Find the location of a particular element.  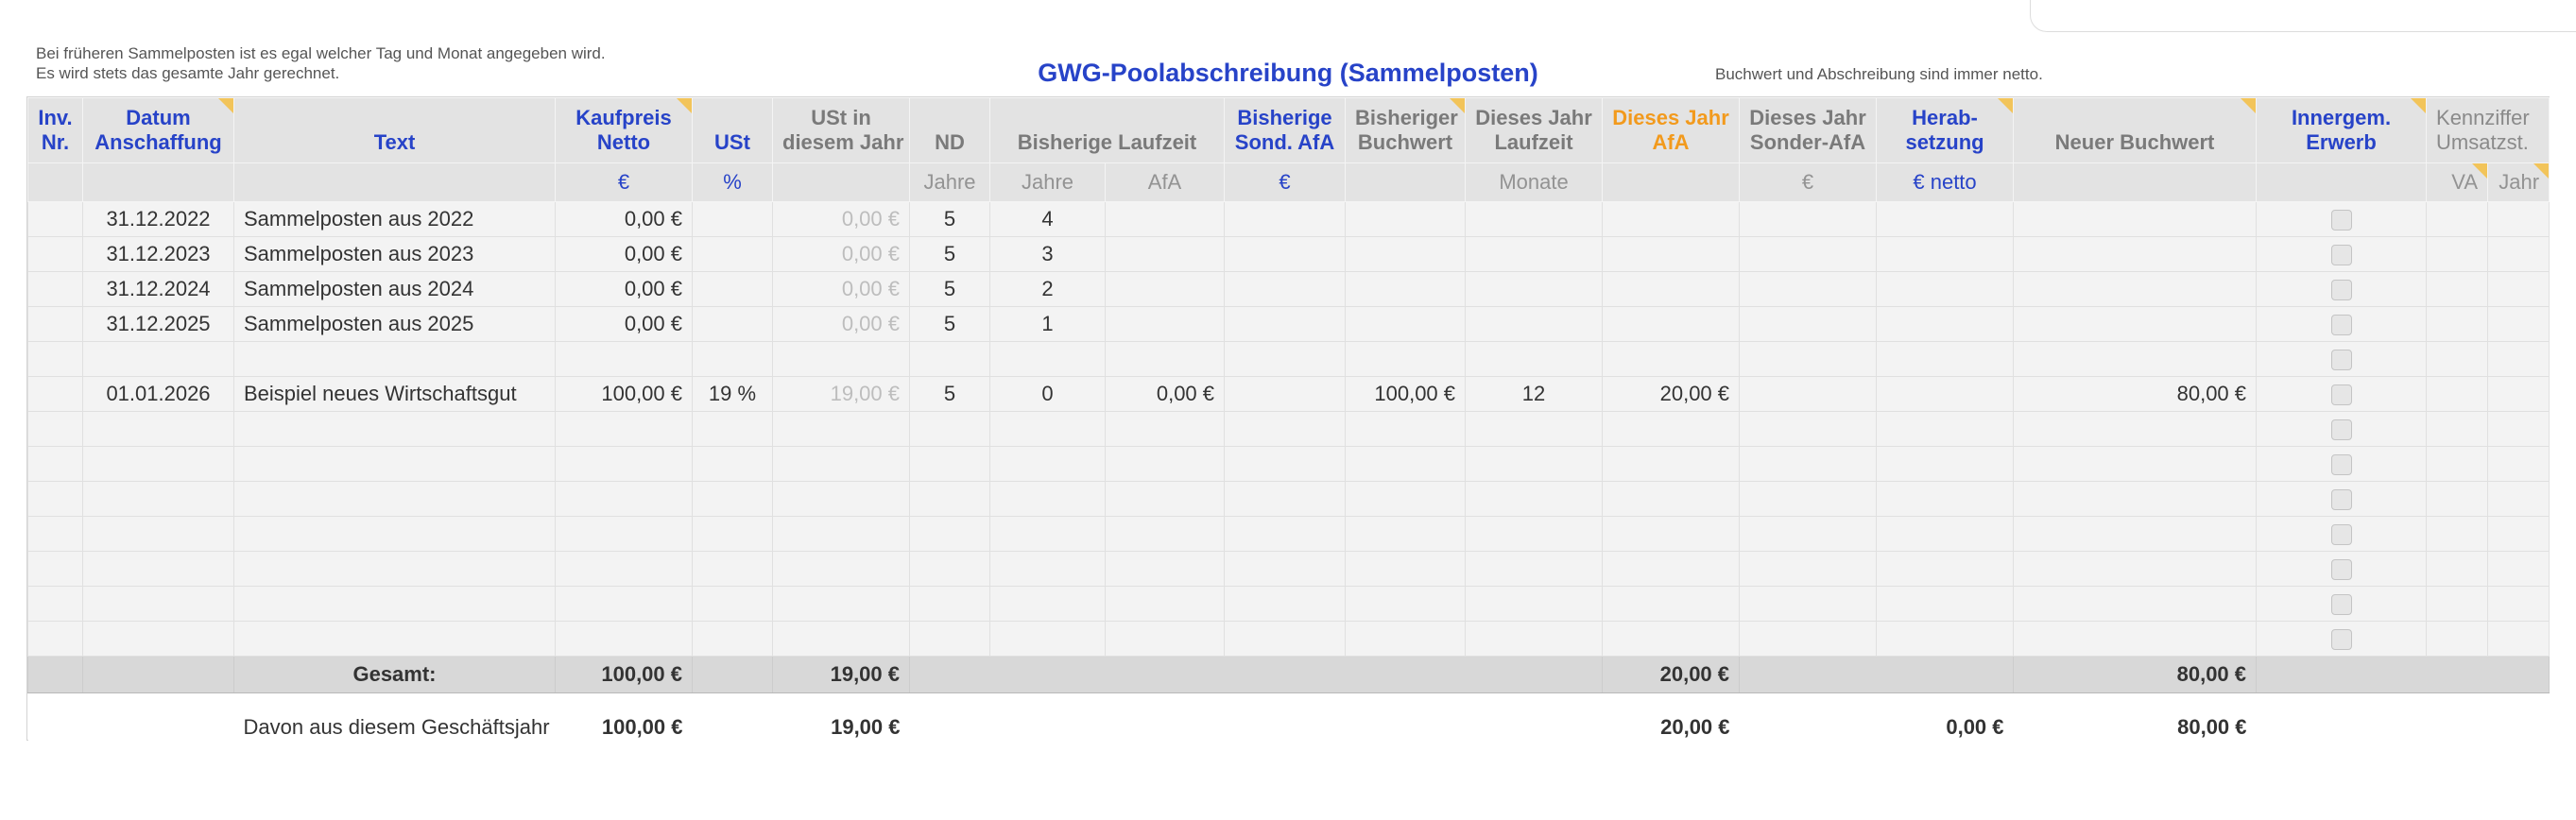

cell-ust: 19 % is located at coordinates (732, 394).